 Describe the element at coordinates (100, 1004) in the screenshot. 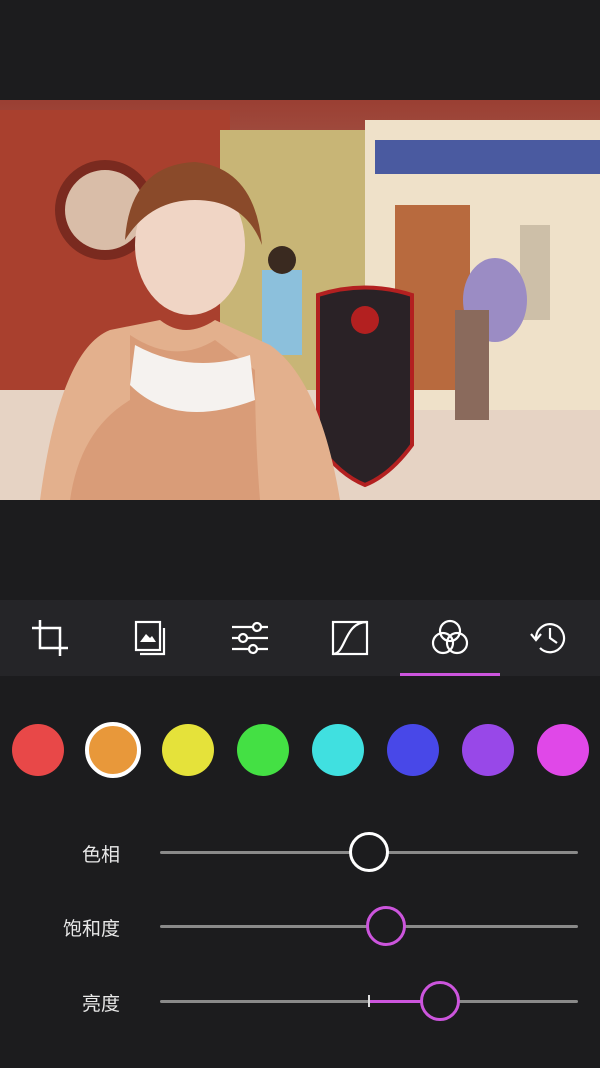

I see `brightness-label: 亮度` at that location.